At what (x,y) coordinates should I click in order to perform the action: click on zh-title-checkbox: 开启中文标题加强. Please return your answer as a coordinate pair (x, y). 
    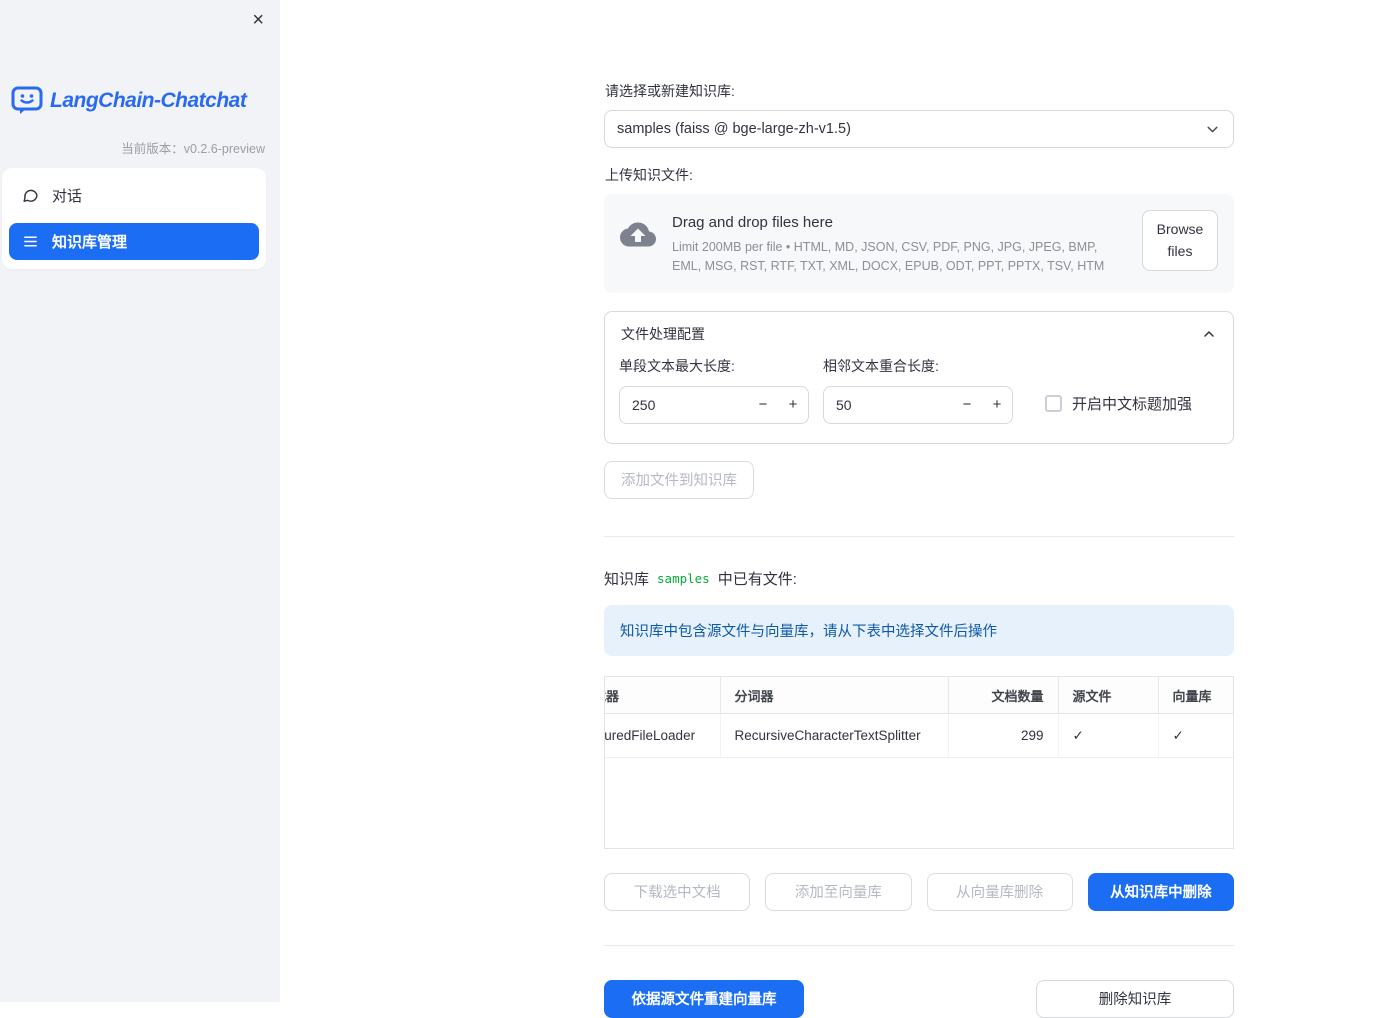
    Looking at the image, I should click on (1118, 403).